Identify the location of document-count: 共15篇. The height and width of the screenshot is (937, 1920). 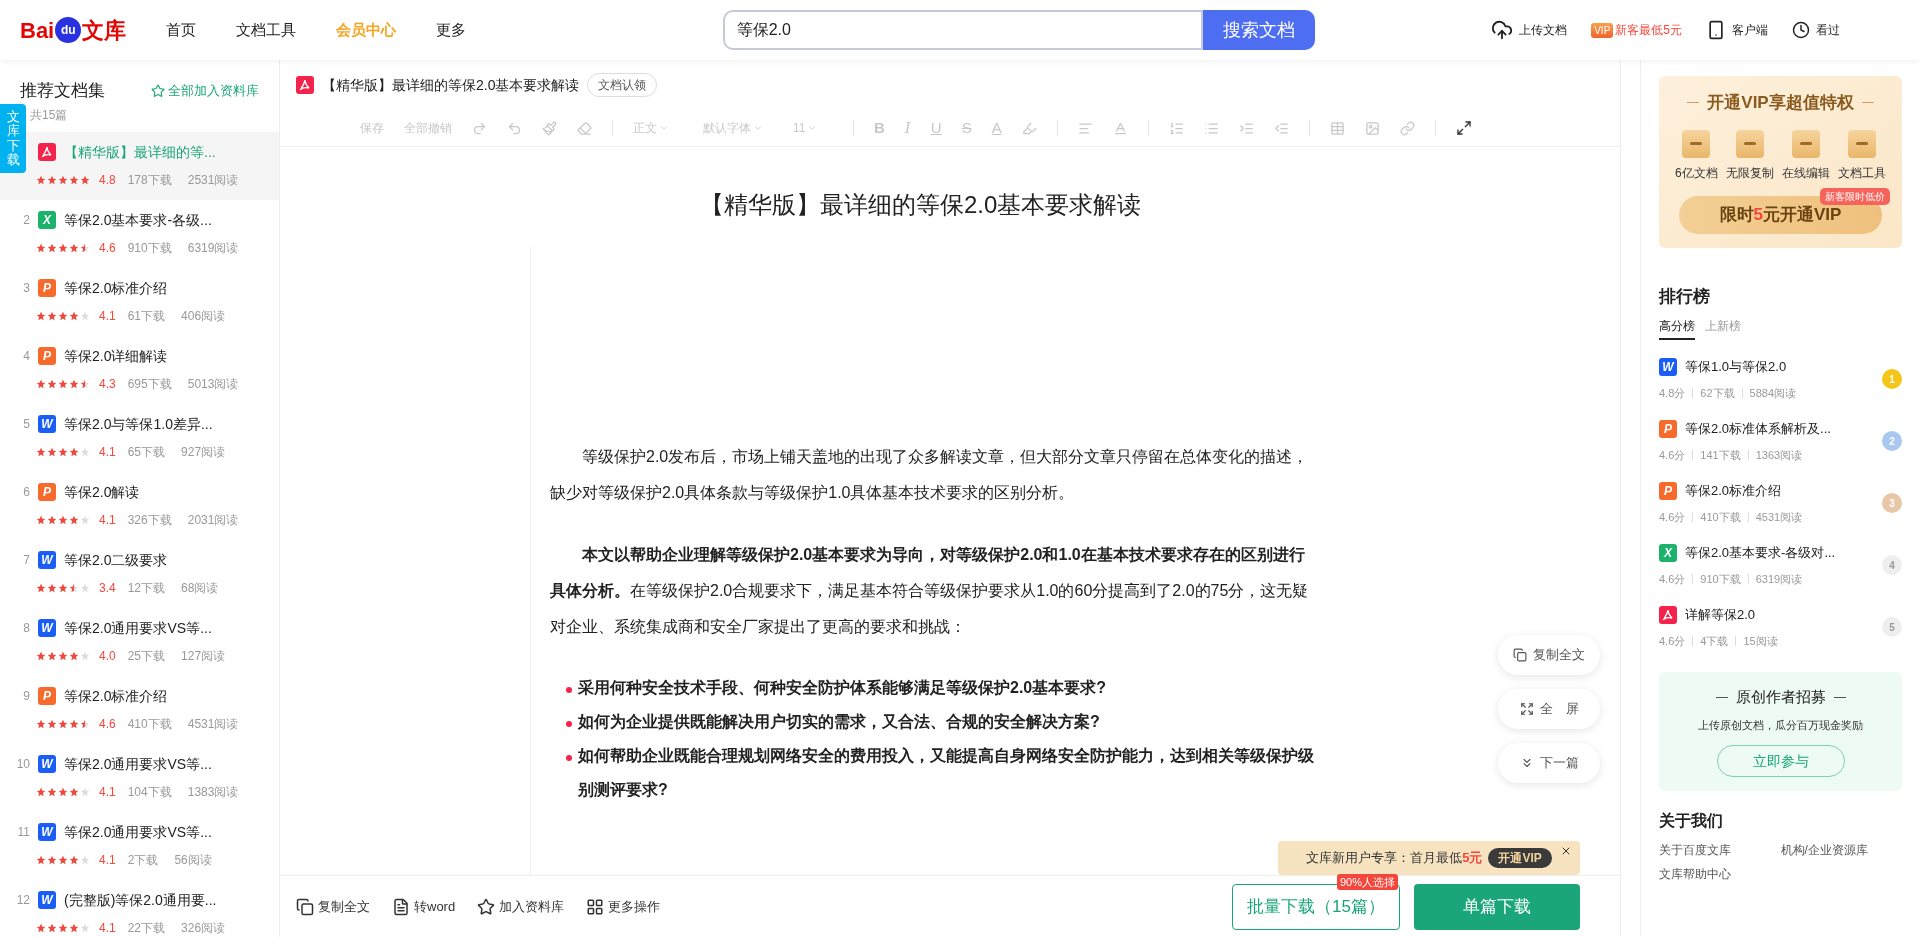
(49, 115).